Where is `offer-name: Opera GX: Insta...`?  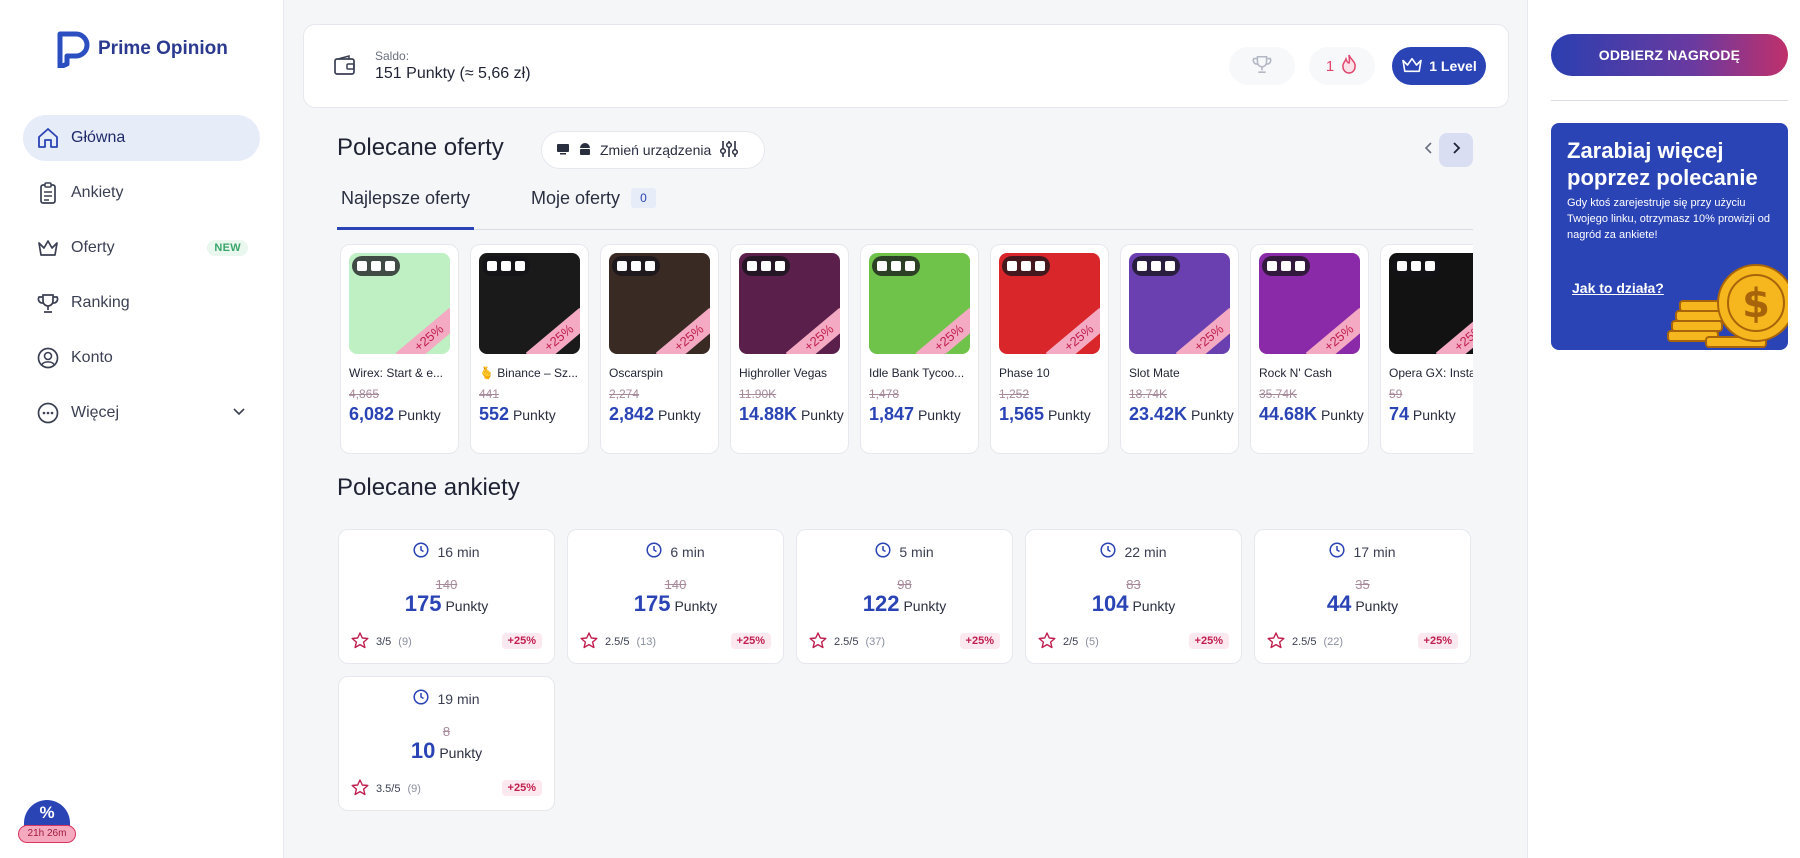
offer-name: Opera GX: Insta... is located at coordinates (1431, 373).